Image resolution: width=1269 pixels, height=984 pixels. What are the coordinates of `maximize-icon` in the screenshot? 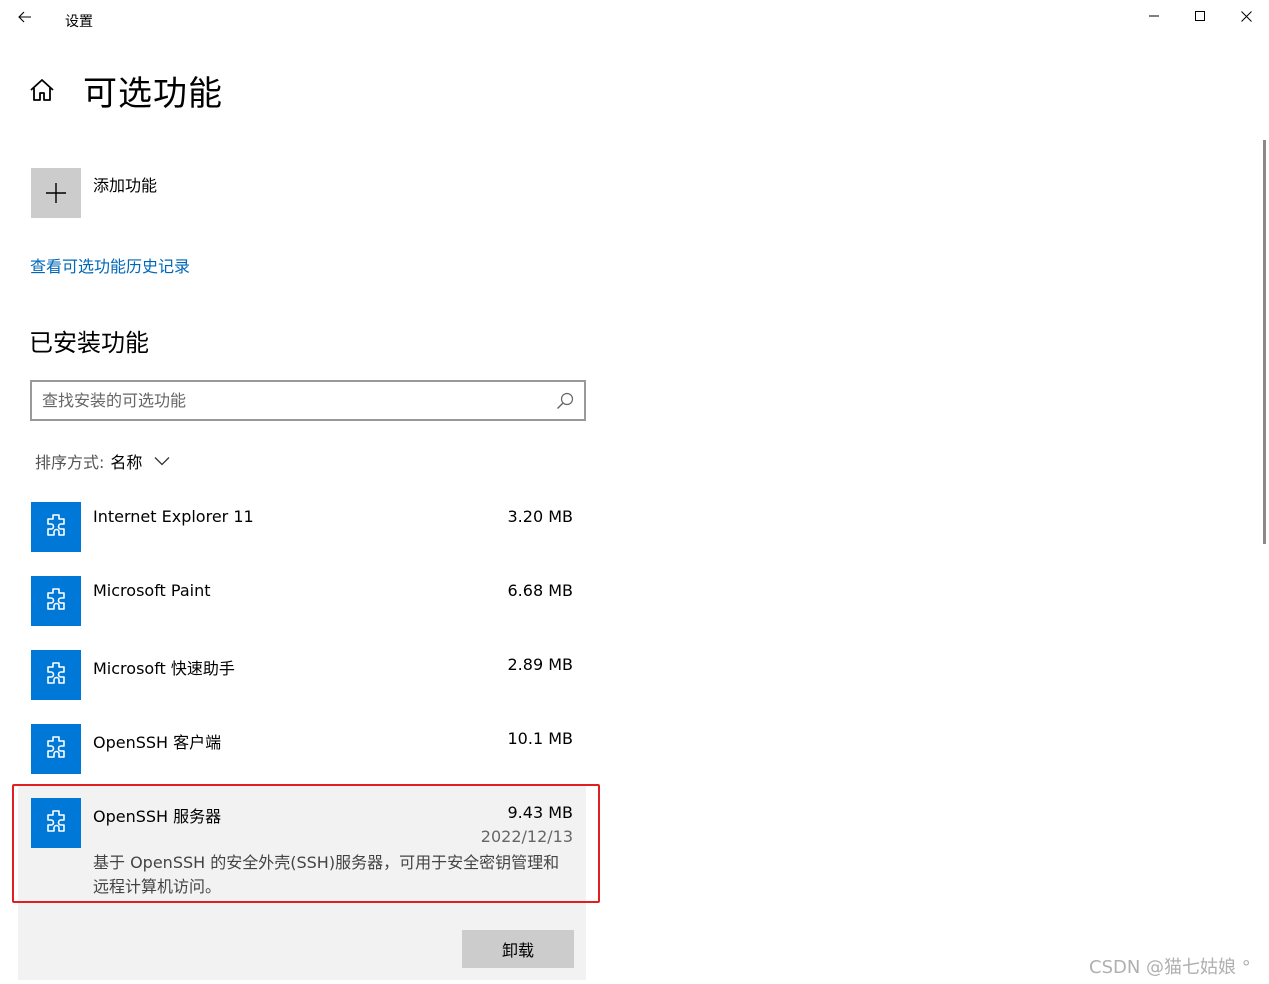 It's located at (1200, 16).